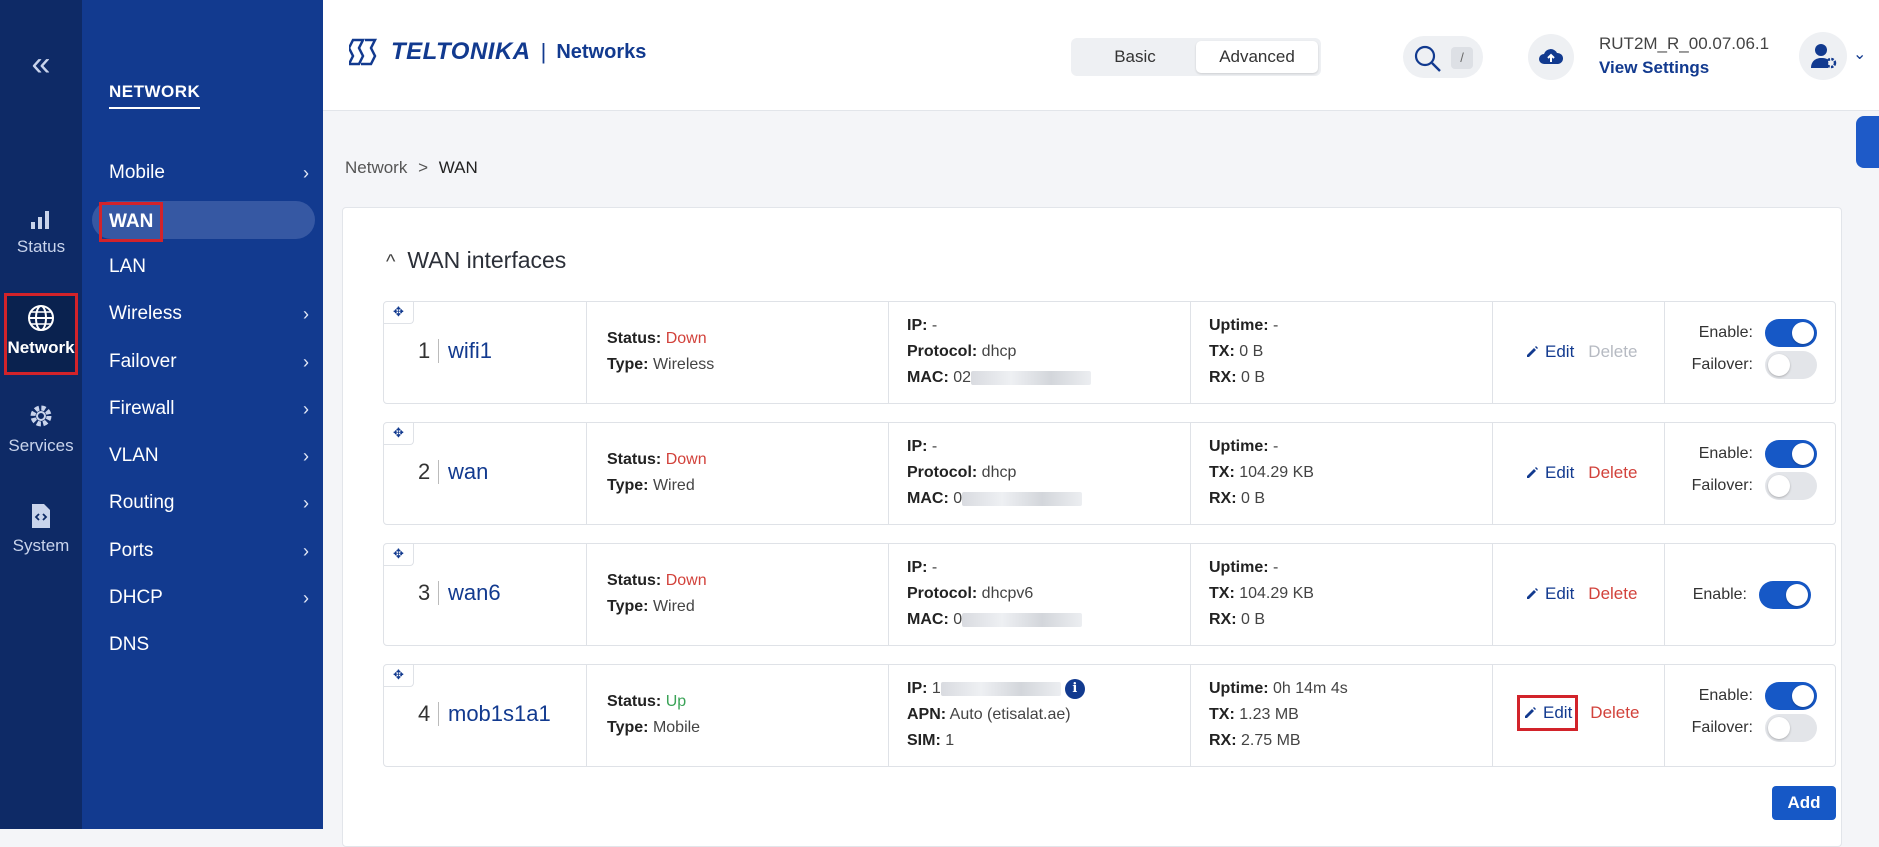 This screenshot has height=847, width=1879. Describe the element at coordinates (209, 456) in the screenshot. I see `nav-item-vlan: VLAN ›` at that location.